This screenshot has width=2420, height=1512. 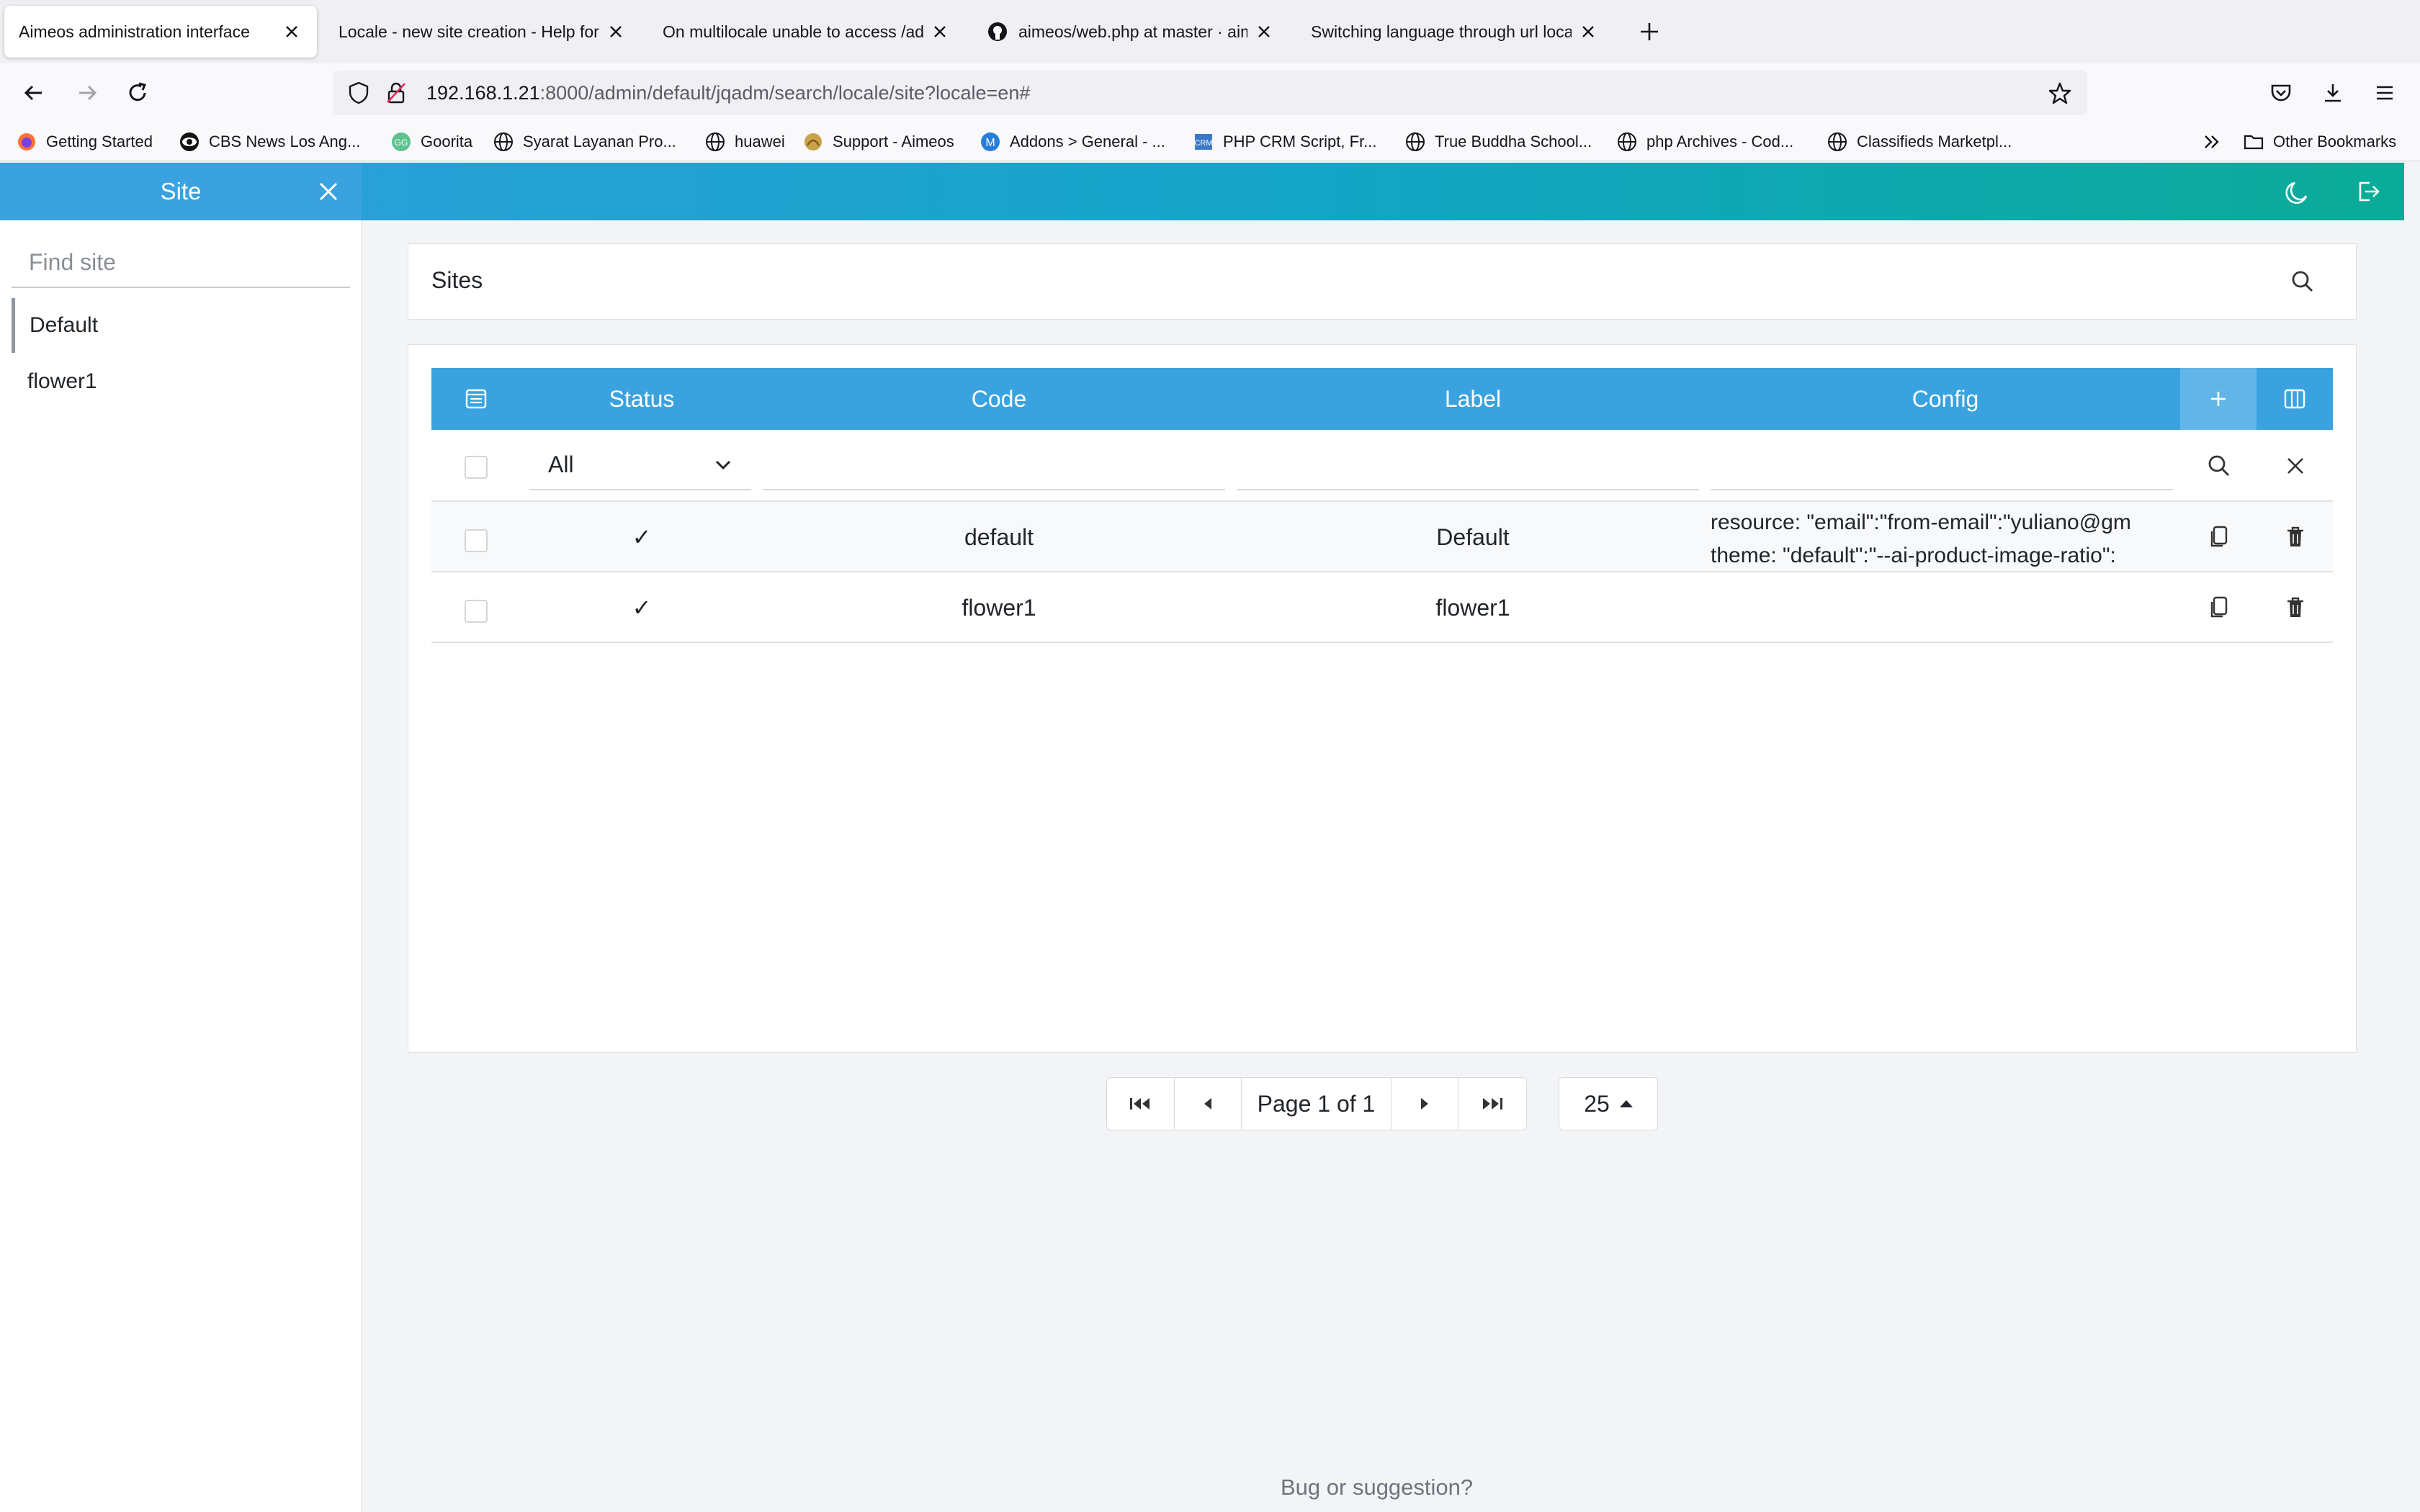 I want to click on bookmarks-overflow-button, so click(x=2216, y=142).